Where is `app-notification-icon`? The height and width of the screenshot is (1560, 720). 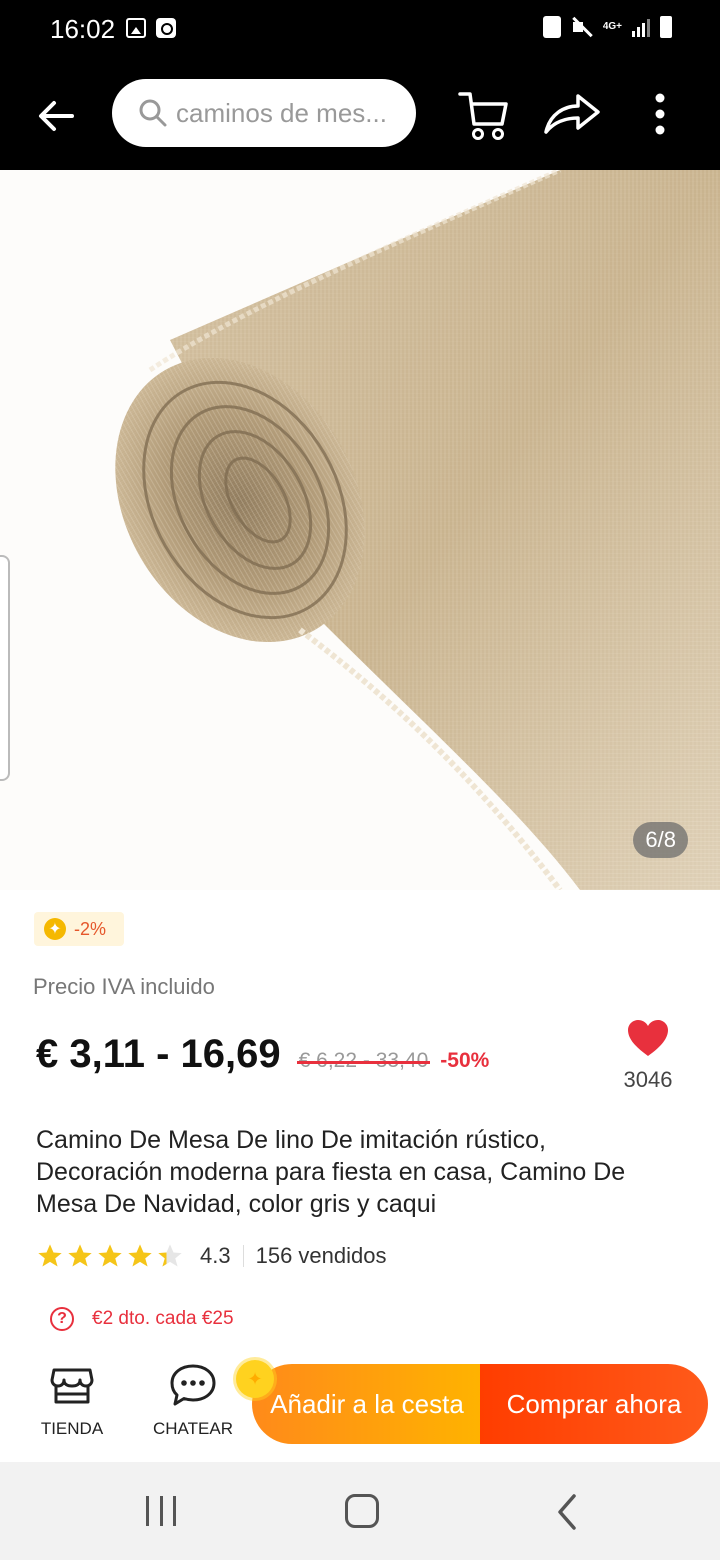
app-notification-icon is located at coordinates (166, 28).